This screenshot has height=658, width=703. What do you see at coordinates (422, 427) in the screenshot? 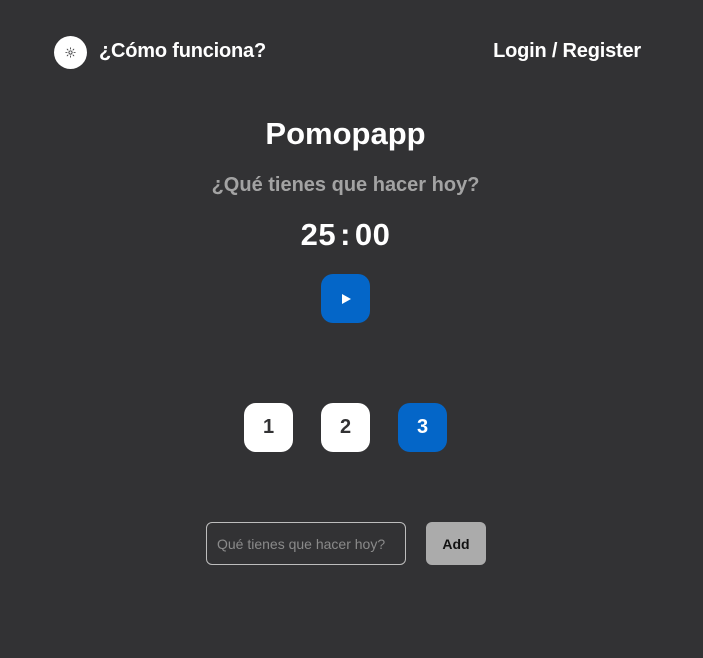
I see `session-button-3: 3` at bounding box center [422, 427].